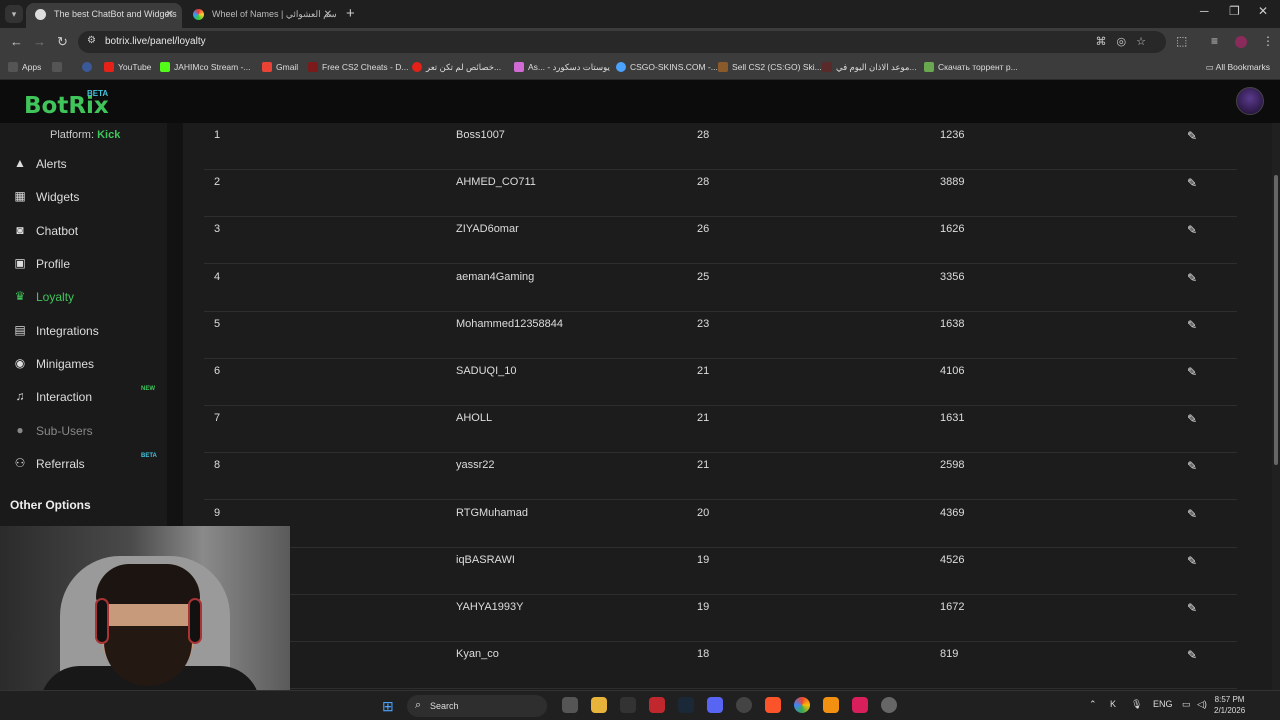 This screenshot has width=1280, height=720. Describe the element at coordinates (570, 705) in the screenshot. I see `task-view-icon` at that location.